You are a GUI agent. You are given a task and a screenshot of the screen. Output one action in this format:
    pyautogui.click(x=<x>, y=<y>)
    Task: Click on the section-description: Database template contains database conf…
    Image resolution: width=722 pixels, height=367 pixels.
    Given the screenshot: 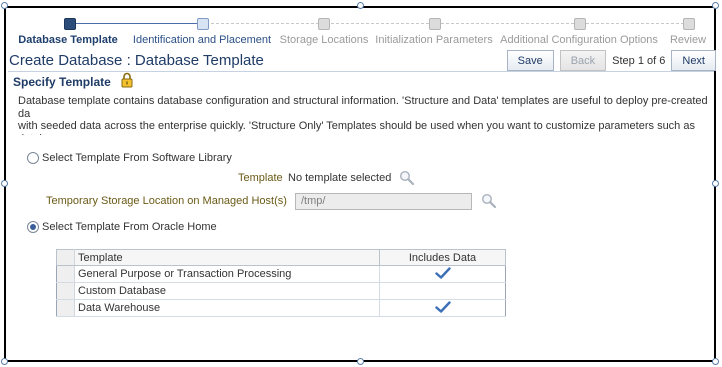 What is the action you would take?
    pyautogui.click(x=363, y=115)
    